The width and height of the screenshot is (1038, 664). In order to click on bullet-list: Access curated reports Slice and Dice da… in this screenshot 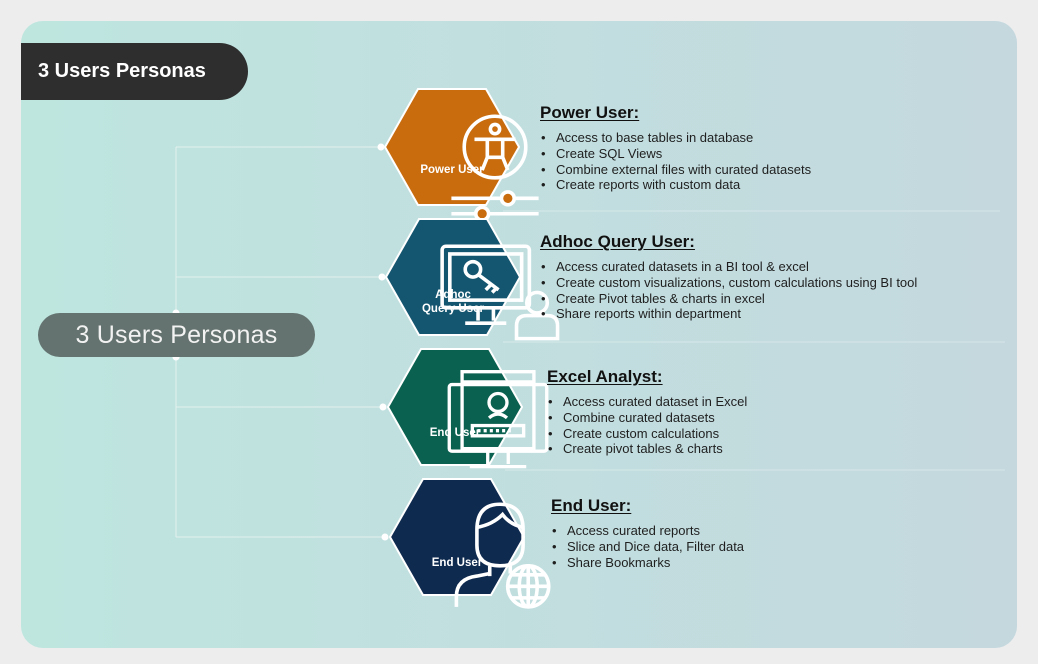, I will do `click(647, 546)`.